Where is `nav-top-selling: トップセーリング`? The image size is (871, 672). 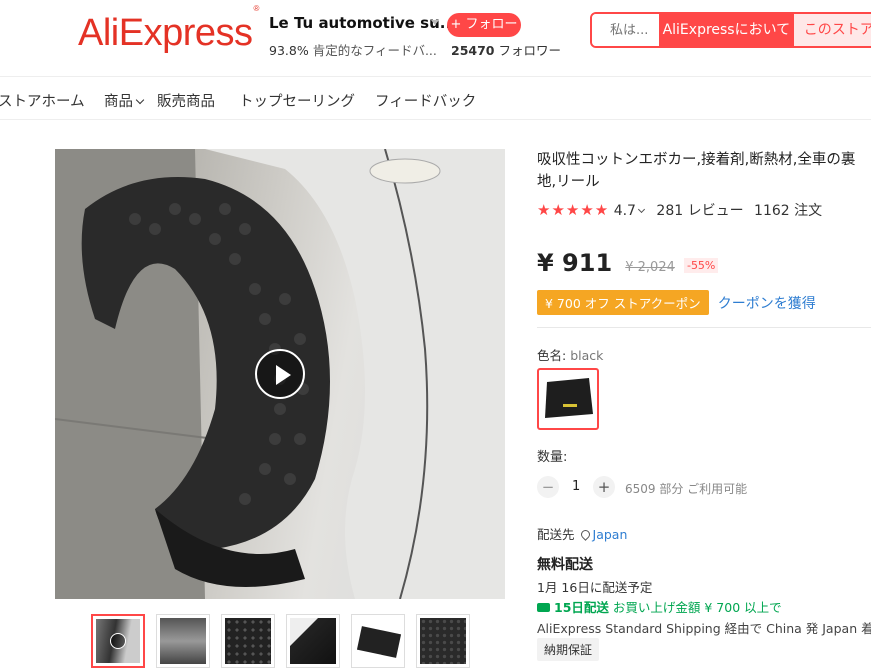
nav-top-selling: トップセーリング is located at coordinates (297, 100).